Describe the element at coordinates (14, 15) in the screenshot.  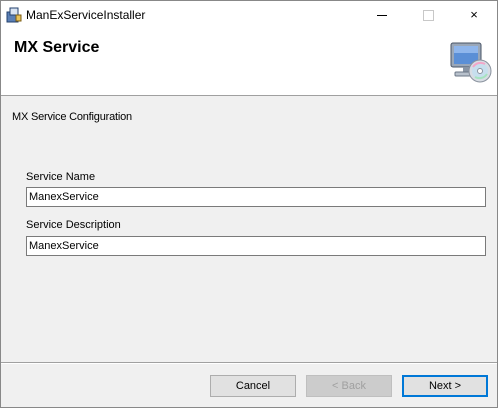
I see `installer-app-icon` at that location.